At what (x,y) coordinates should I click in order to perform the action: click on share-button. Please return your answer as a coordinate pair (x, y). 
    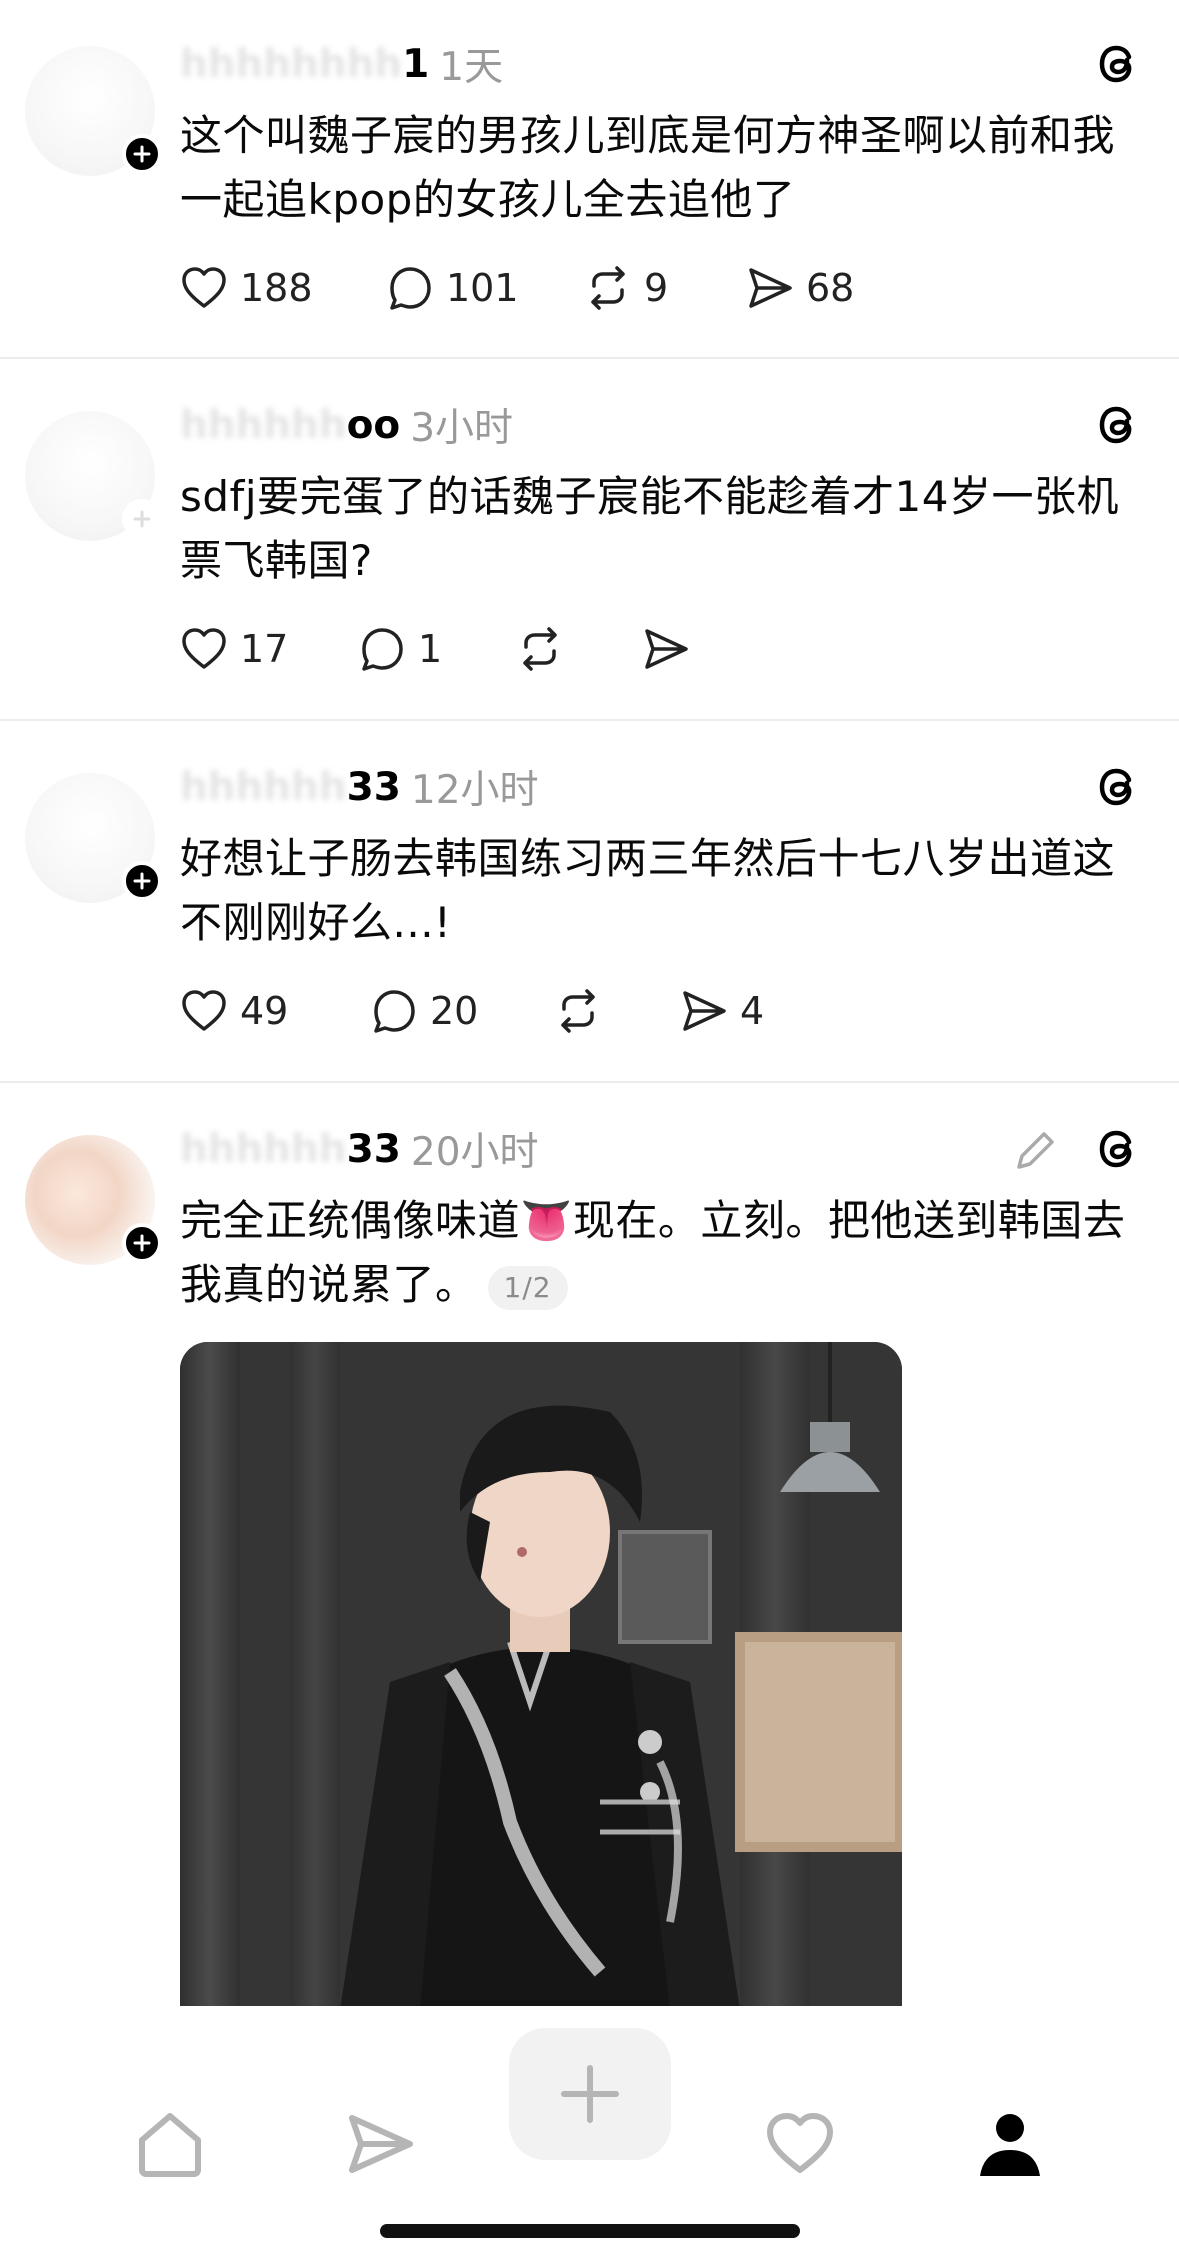
    Looking at the image, I should click on (671, 649).